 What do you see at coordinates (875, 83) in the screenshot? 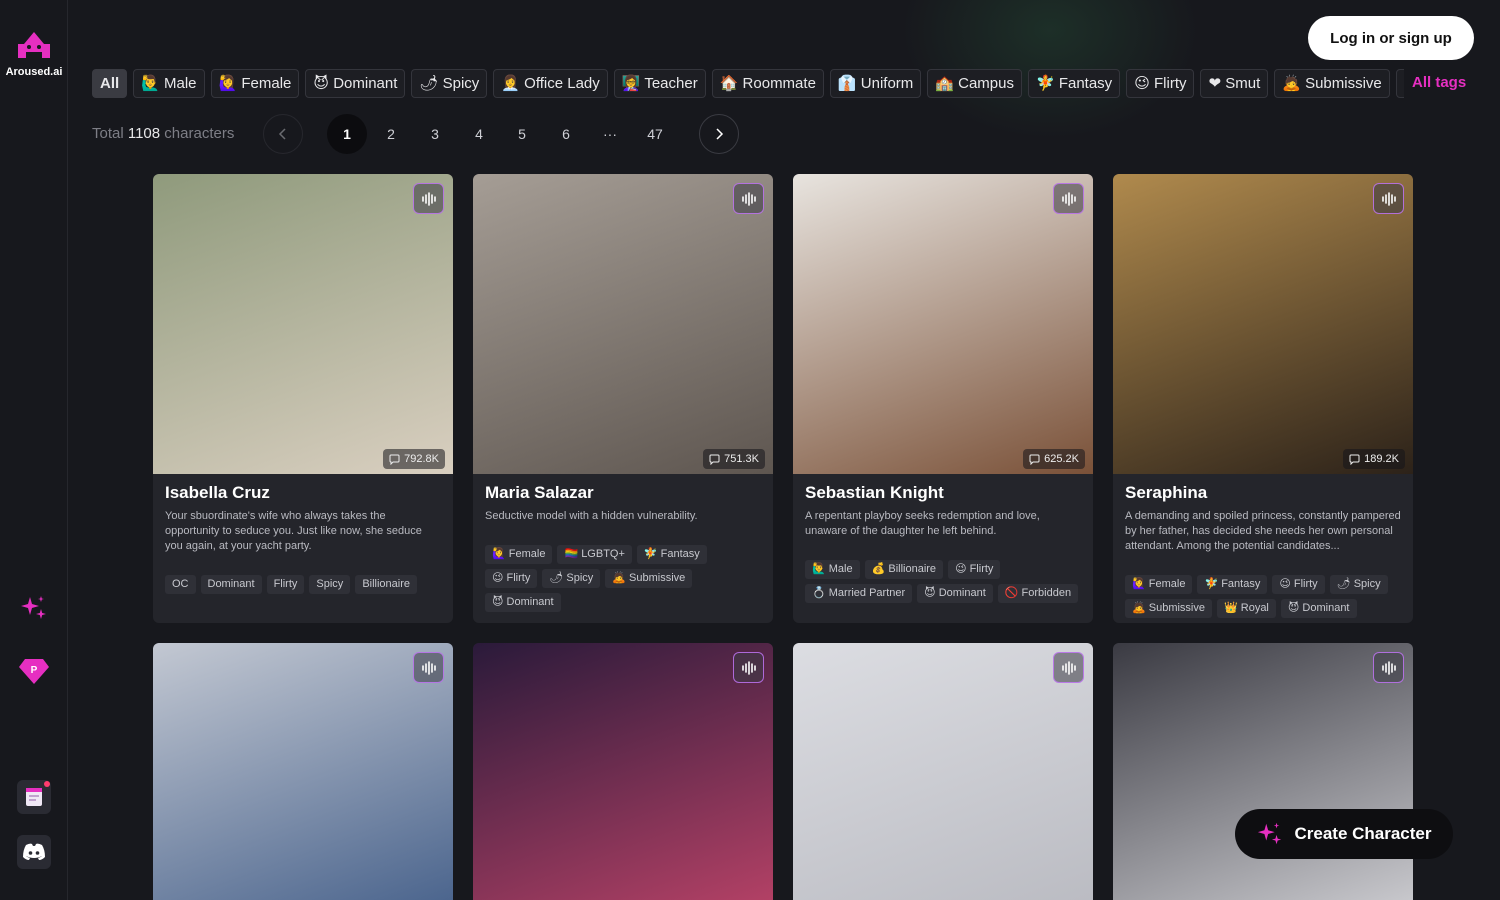
I see `tag-uniform: 👔 Uniform` at bounding box center [875, 83].